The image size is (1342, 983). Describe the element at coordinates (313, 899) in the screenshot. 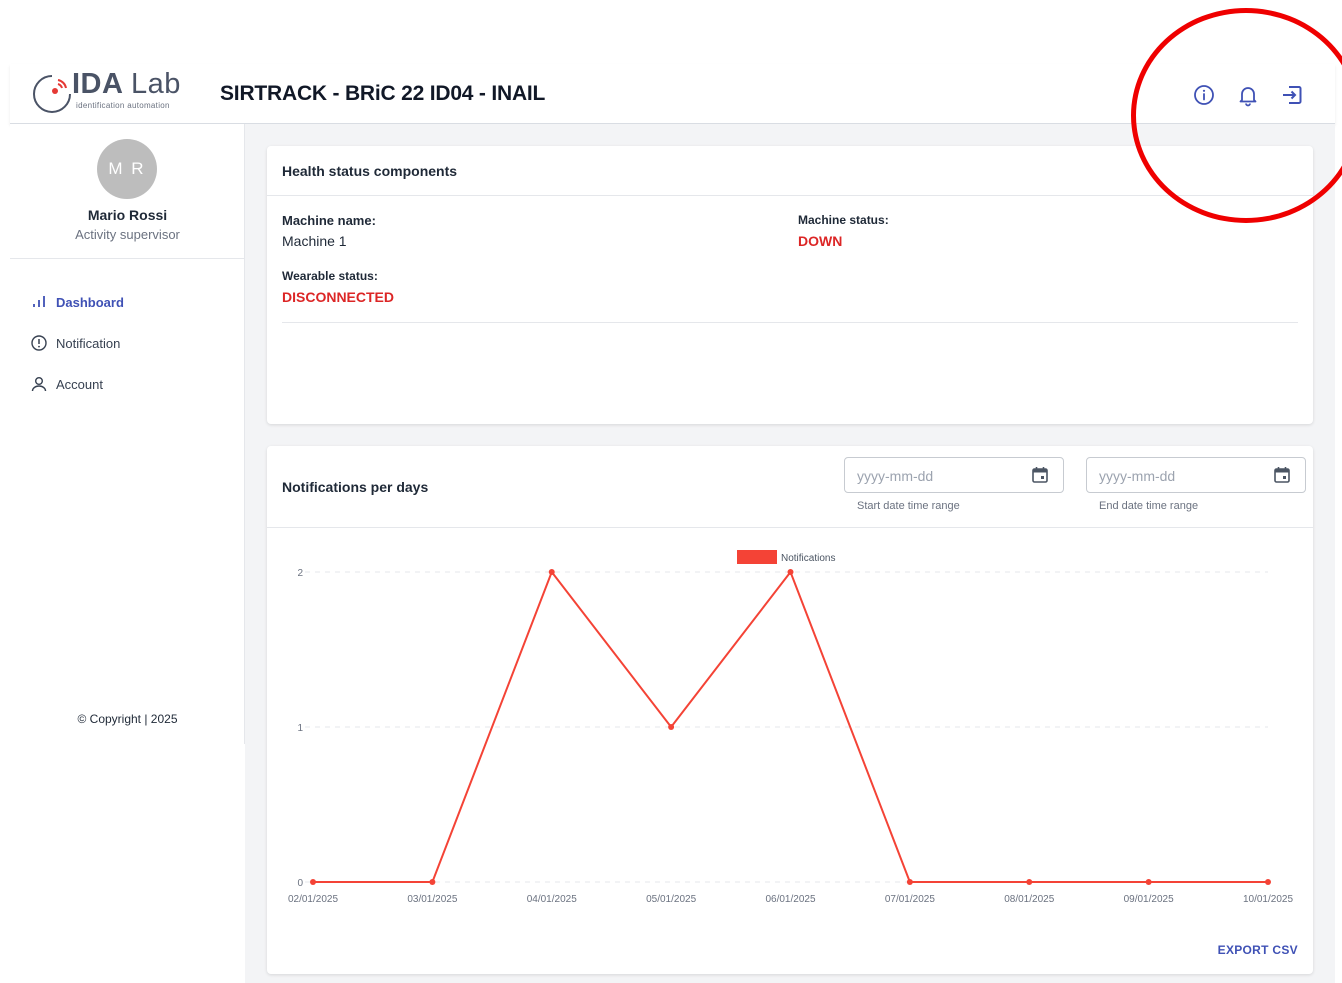

I see `x-tick-label: 02/01/2025` at that location.